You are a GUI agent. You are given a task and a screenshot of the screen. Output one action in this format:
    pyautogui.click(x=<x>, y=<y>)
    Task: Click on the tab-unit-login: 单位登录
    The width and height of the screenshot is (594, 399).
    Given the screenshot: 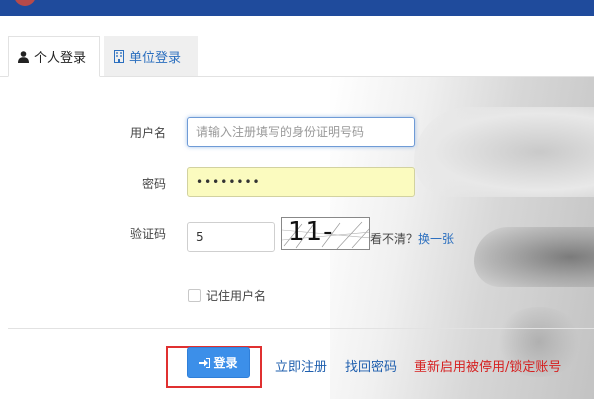 What is the action you would take?
    pyautogui.click(x=151, y=56)
    